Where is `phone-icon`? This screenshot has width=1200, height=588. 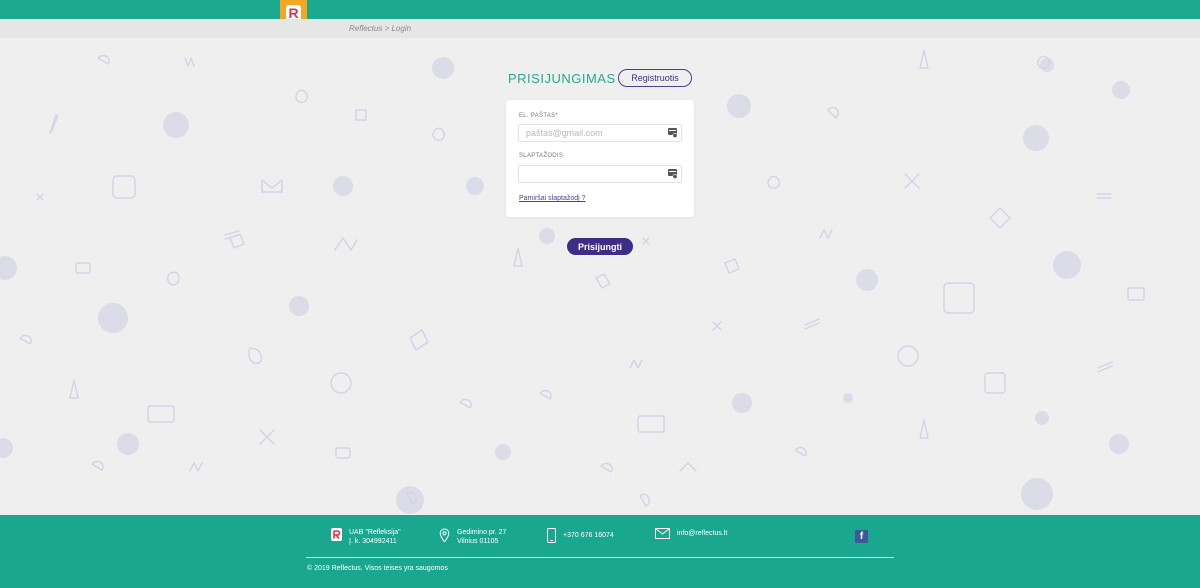
phone-icon is located at coordinates (551, 535).